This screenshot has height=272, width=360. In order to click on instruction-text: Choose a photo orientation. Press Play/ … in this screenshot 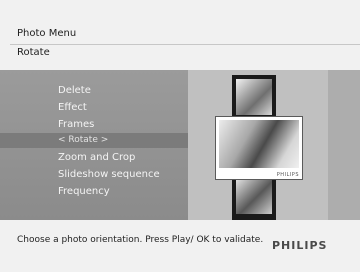, I will do `click(140, 240)`.